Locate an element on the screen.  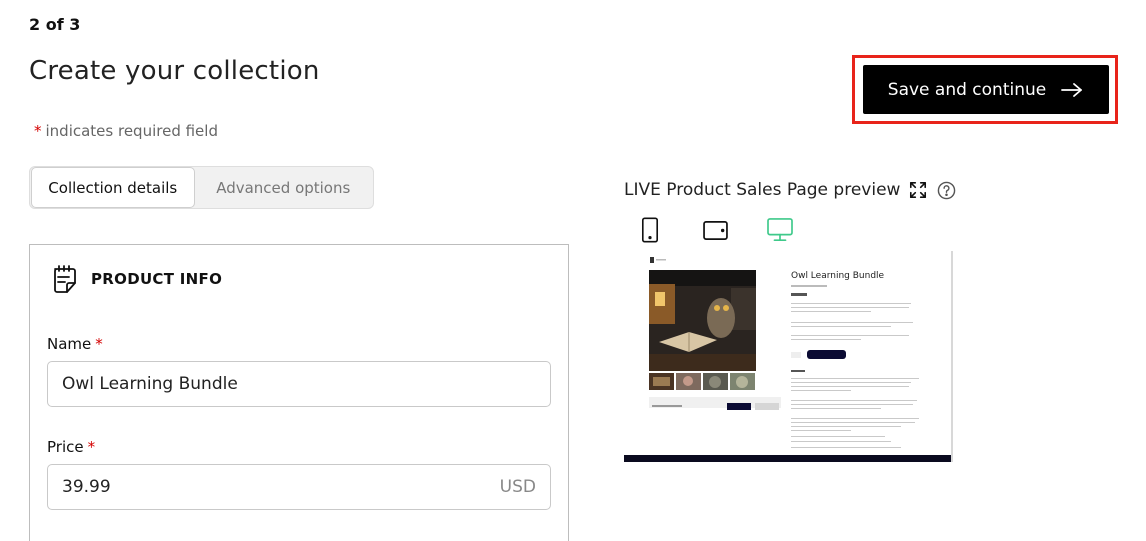
panel-title: PRODUCT INFO is located at coordinates (157, 279).